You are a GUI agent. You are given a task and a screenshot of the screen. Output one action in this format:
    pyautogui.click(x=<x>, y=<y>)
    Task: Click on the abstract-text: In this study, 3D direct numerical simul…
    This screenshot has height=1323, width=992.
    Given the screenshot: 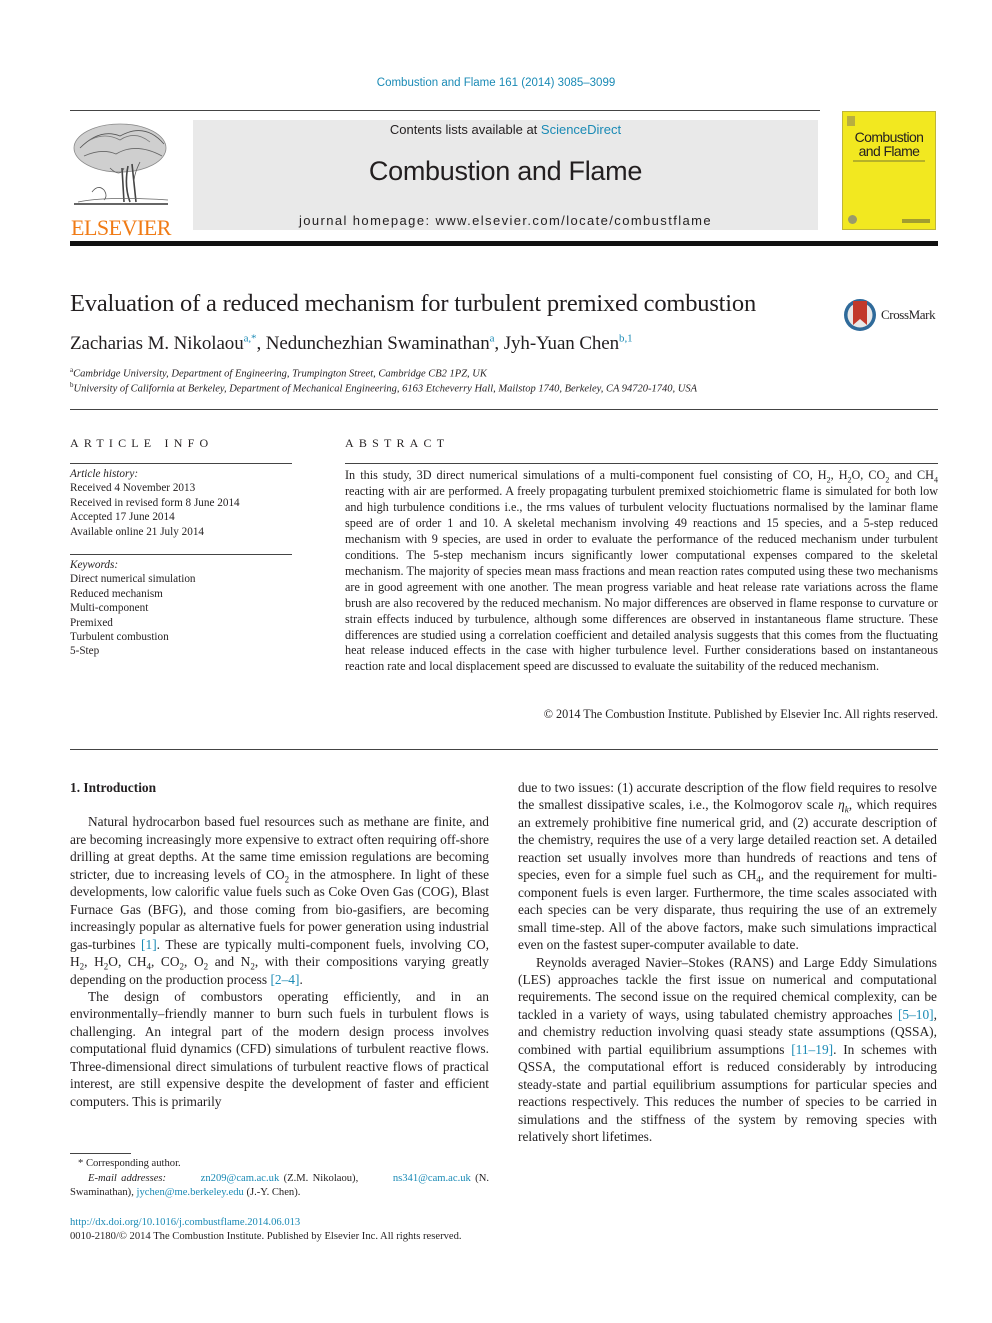 What is the action you would take?
    pyautogui.click(x=641, y=571)
    